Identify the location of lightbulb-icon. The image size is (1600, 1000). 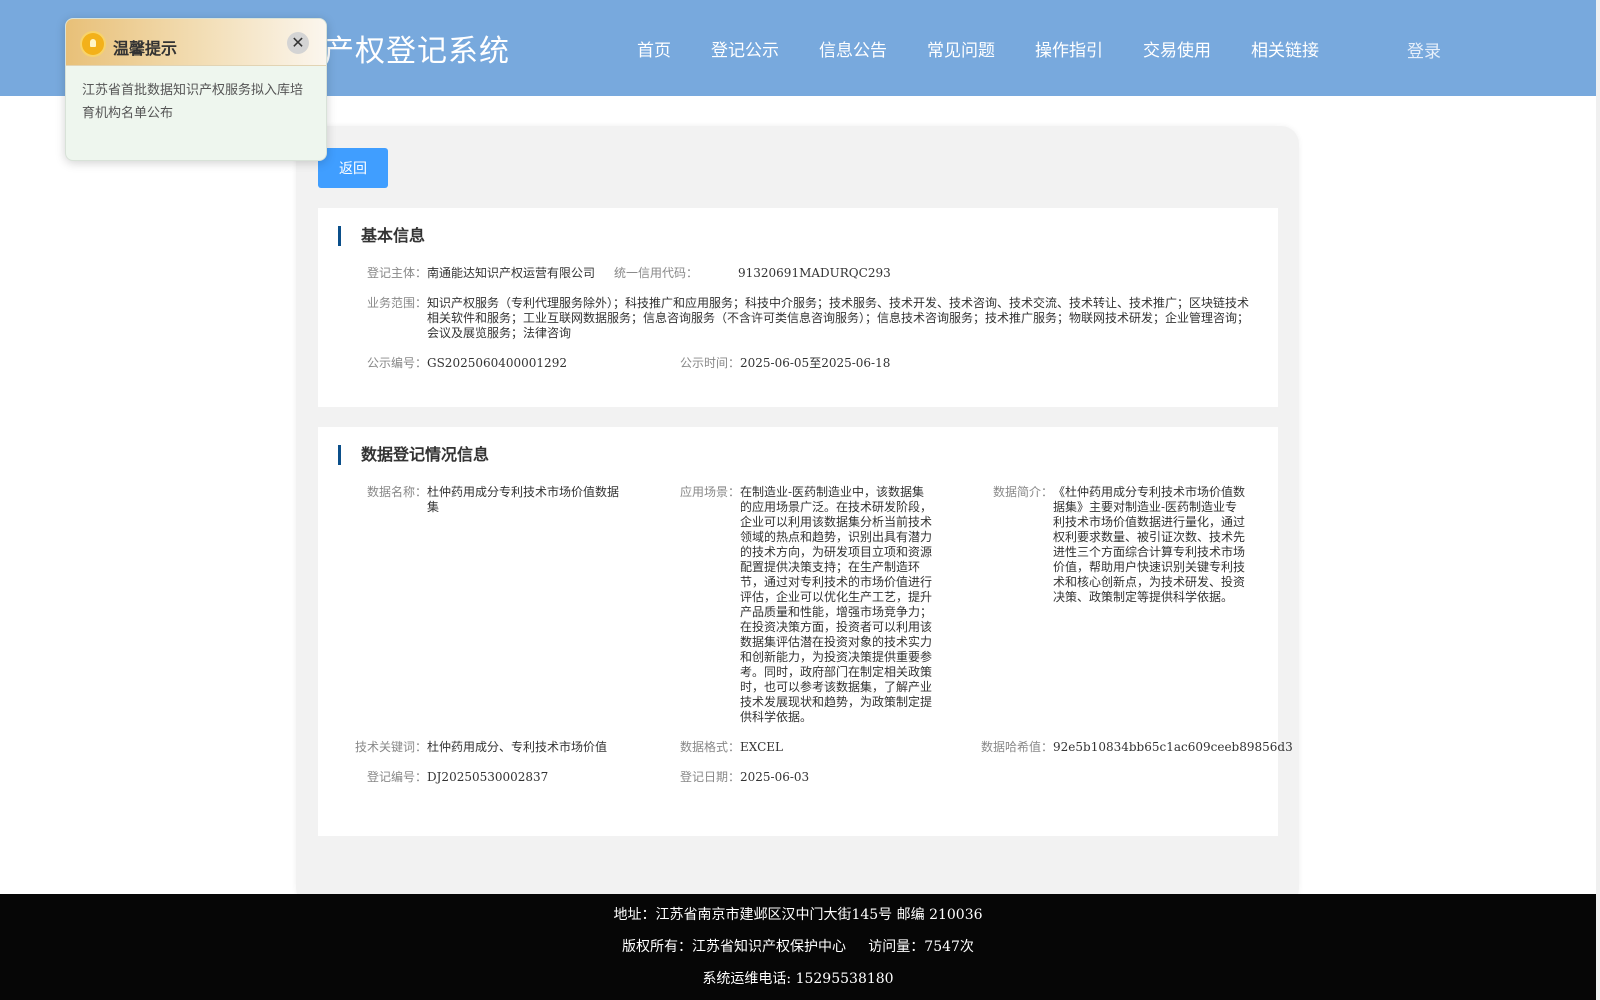
(93, 44).